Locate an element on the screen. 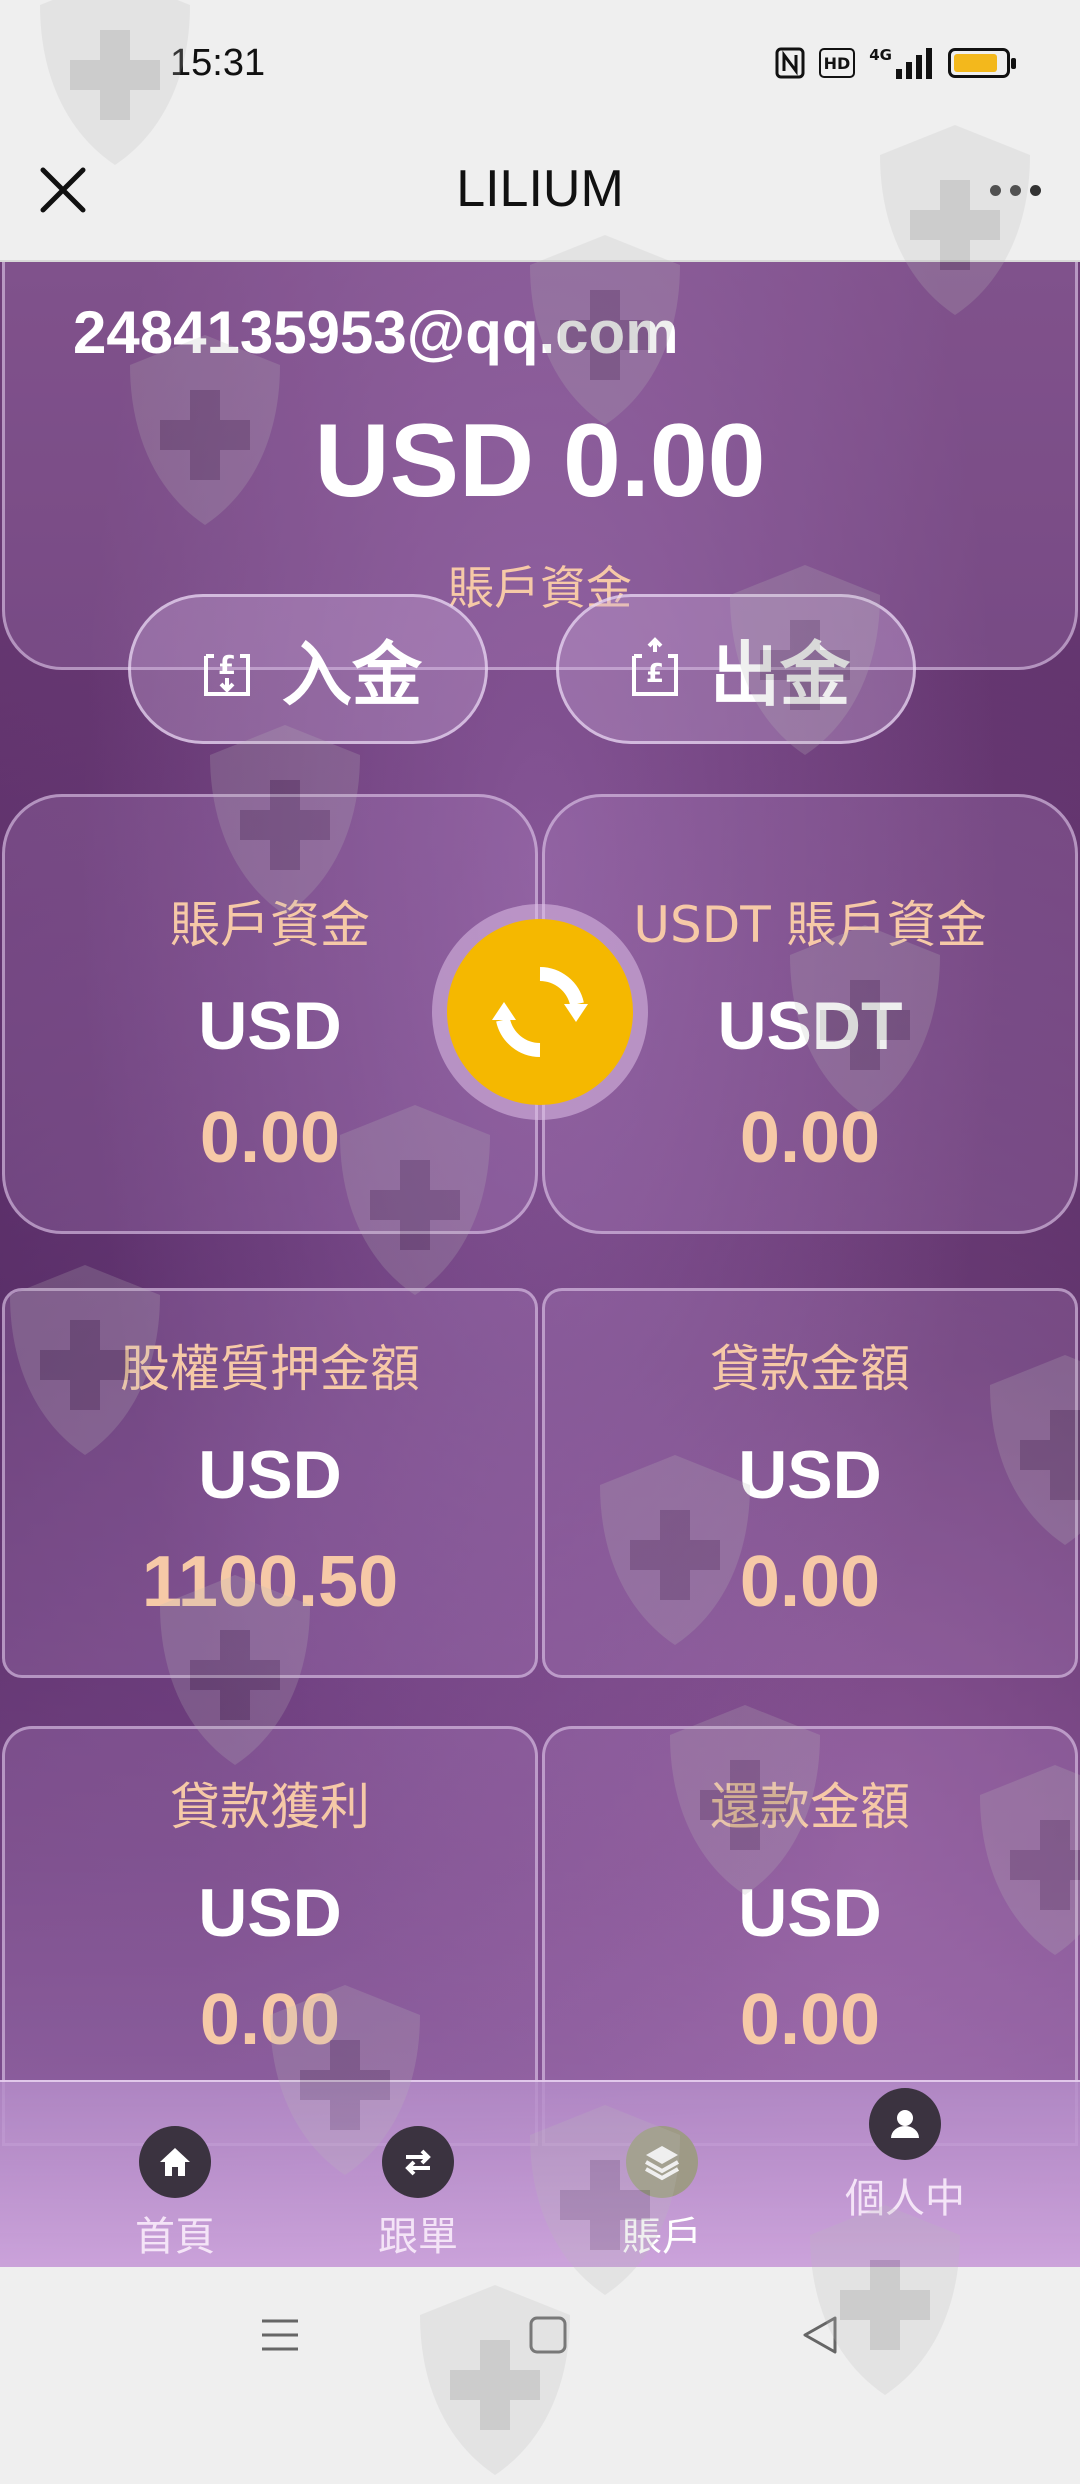 This screenshot has height=2484, width=1080. square-icon is located at coordinates (548, 2335).